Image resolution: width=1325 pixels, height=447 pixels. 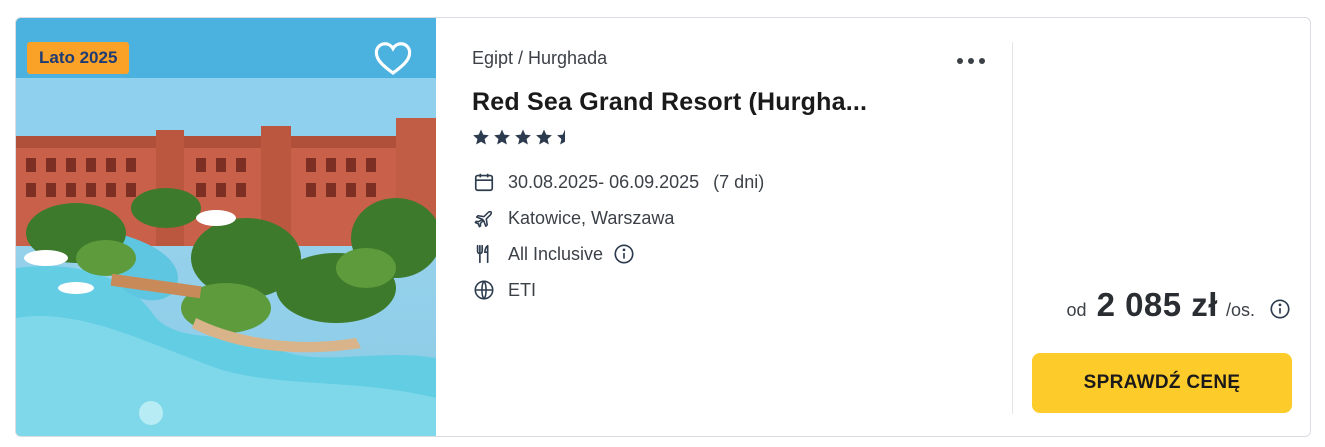 I want to click on board-row: All Inclusive, so click(x=553, y=254).